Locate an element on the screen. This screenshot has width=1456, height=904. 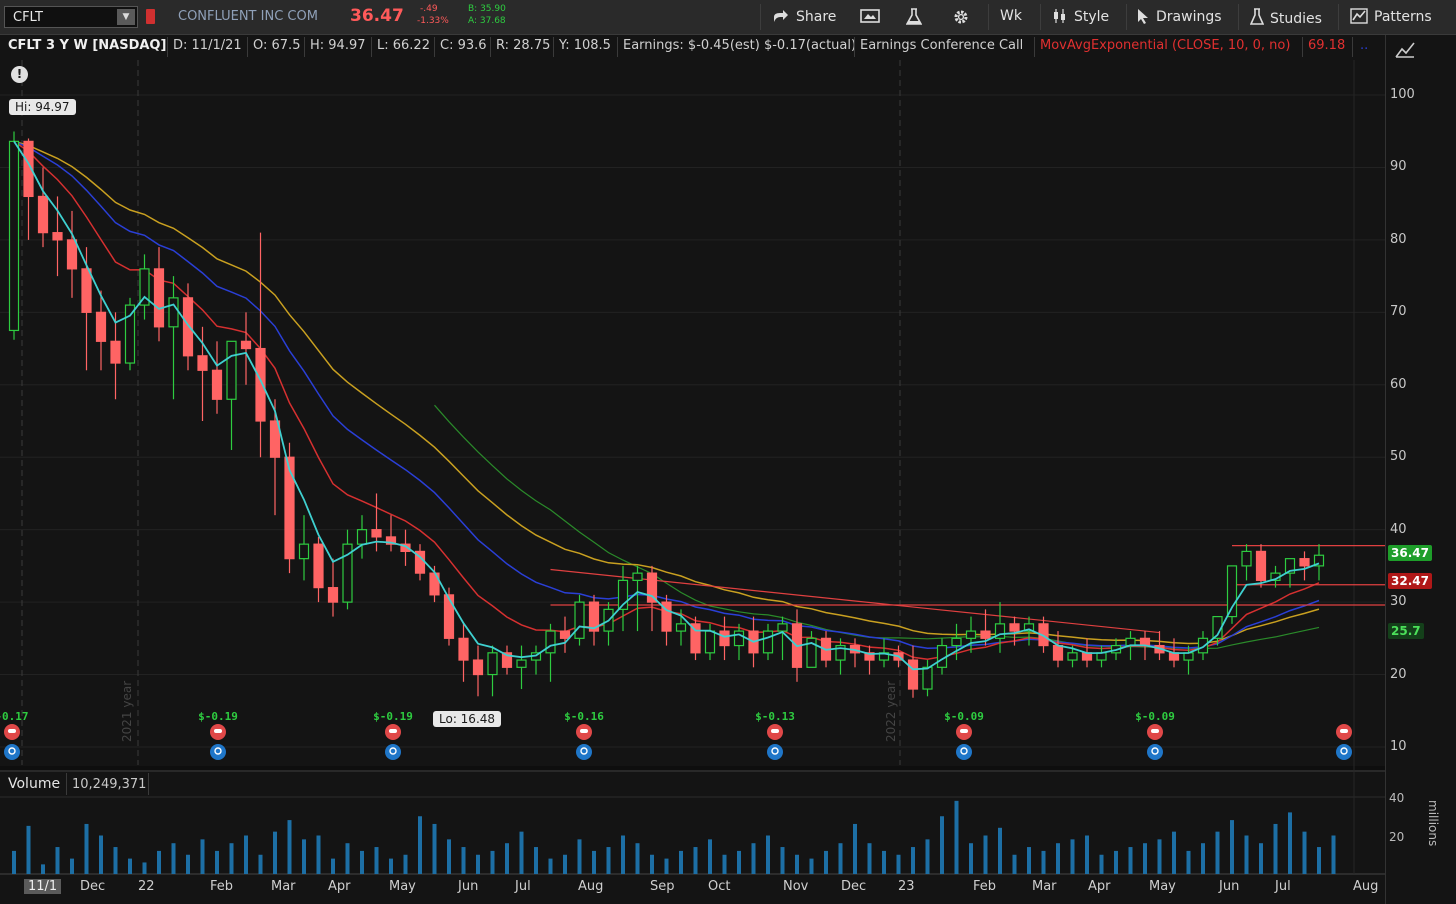
lab-button is located at coordinates (916, 17).